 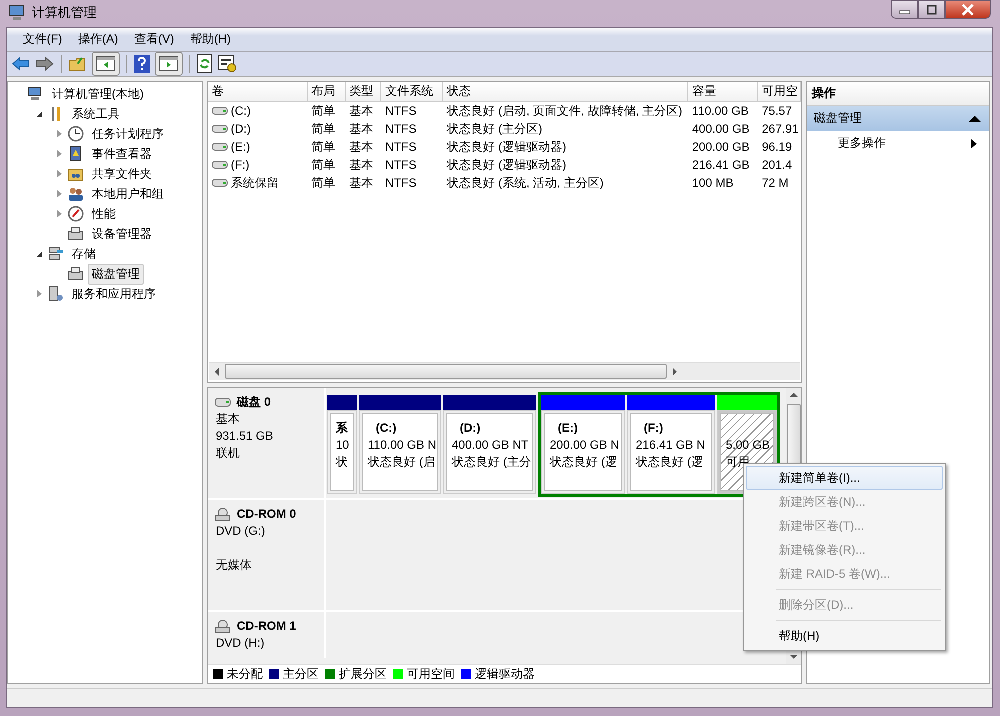 What do you see at coordinates (748, 445) in the screenshot?
I see `partition-size: 5.00 GB` at bounding box center [748, 445].